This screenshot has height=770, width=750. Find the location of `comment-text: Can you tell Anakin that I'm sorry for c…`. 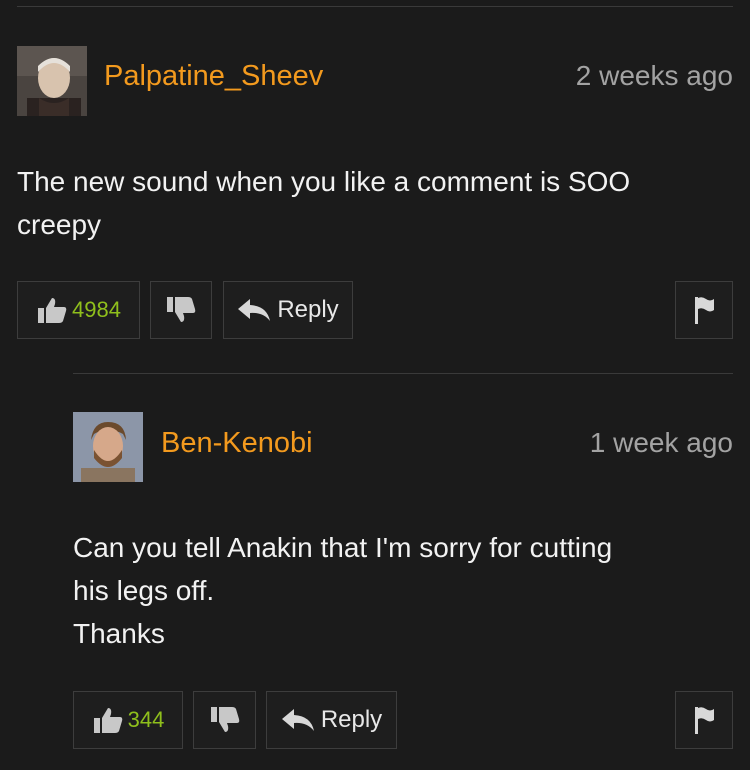

comment-text: Can you tell Anakin that I'm sorry for c… is located at coordinates (343, 590).